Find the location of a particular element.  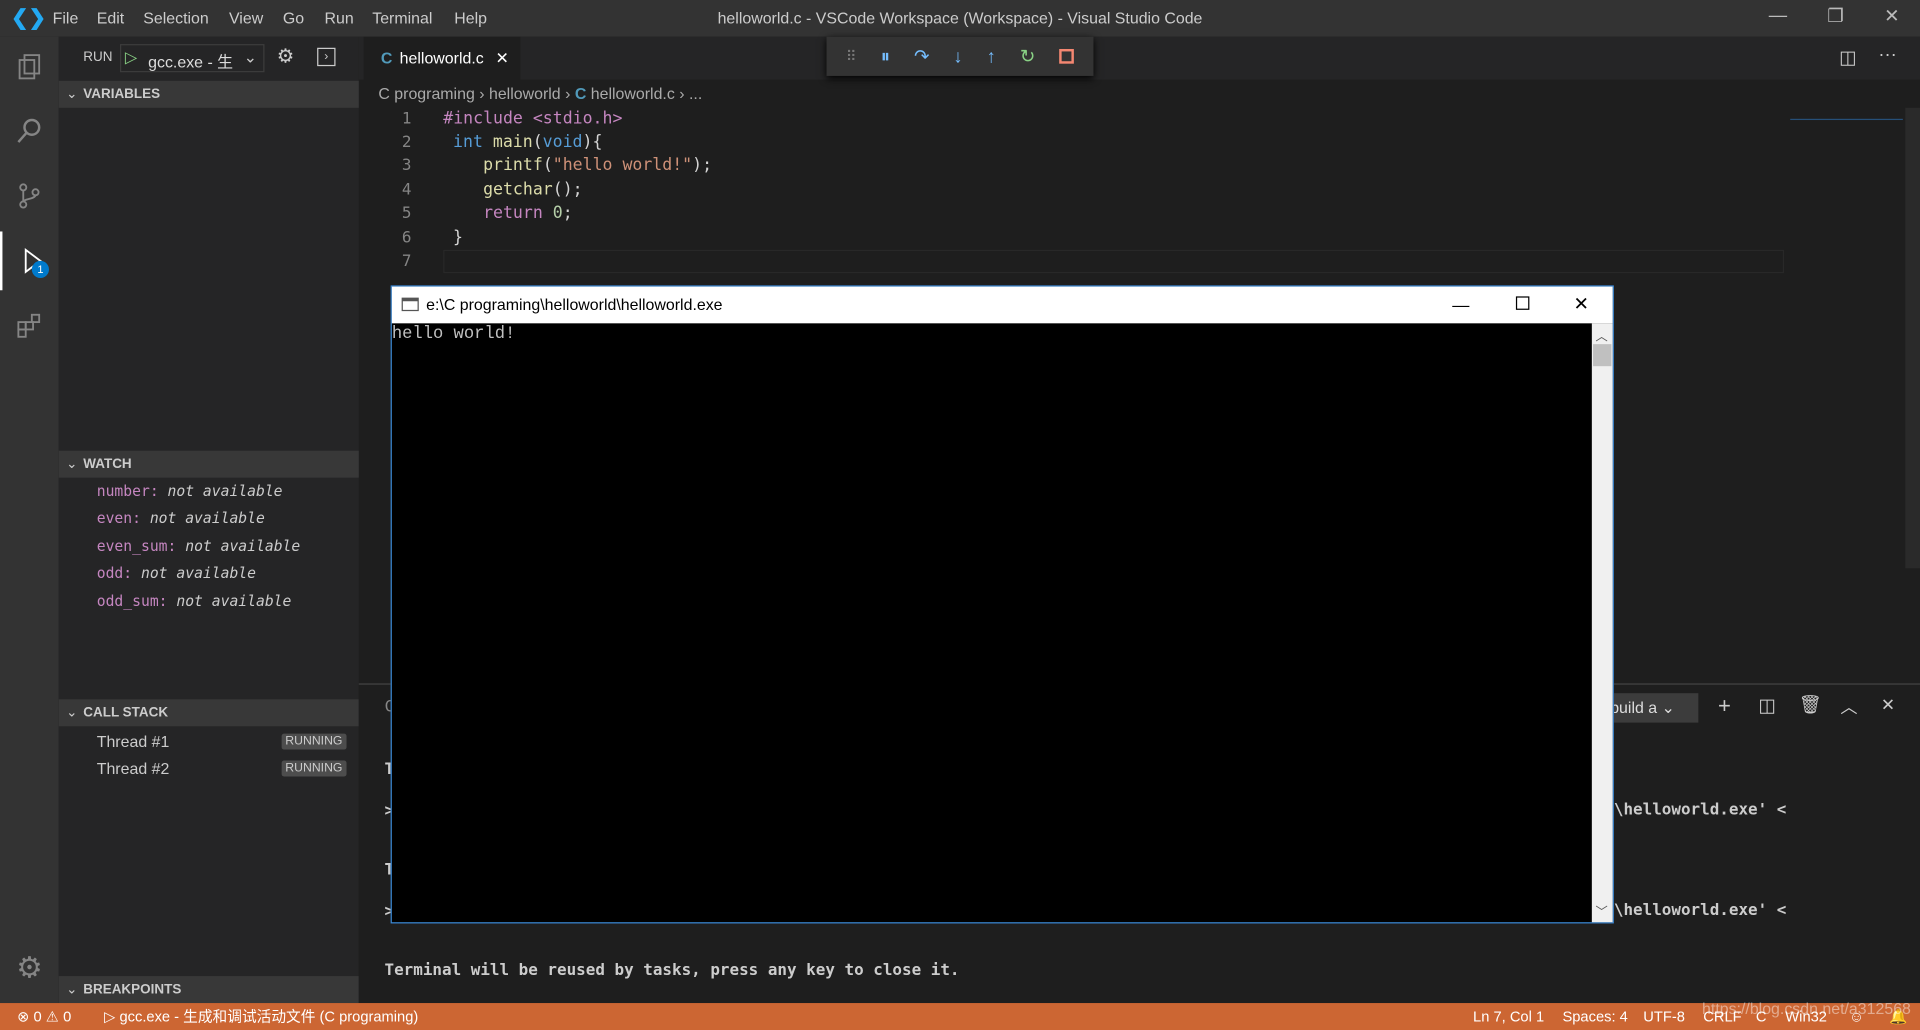

console-scrollbar: ︿ ﹀ is located at coordinates (1602, 623).